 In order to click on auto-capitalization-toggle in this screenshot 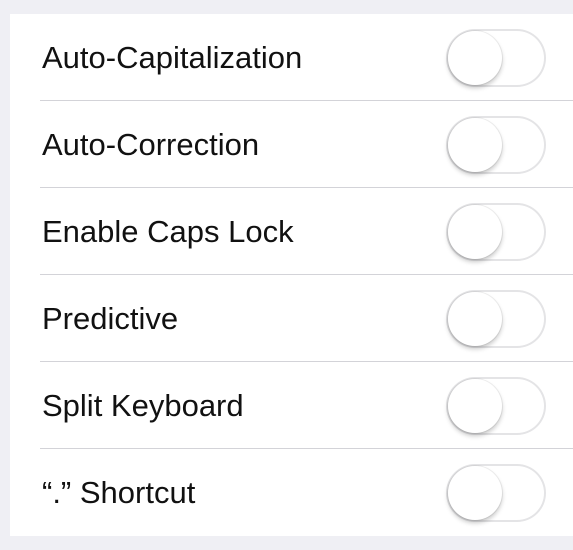, I will do `click(496, 58)`.